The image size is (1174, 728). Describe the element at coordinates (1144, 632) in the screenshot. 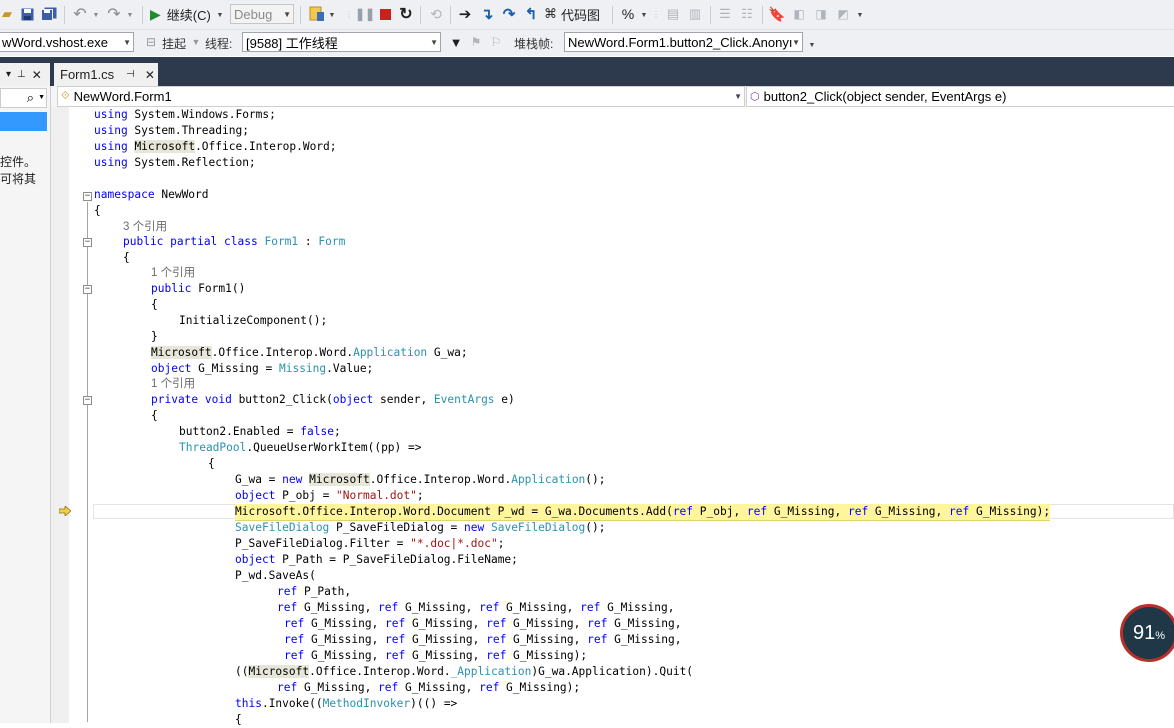

I see `badge-value: 91` at that location.